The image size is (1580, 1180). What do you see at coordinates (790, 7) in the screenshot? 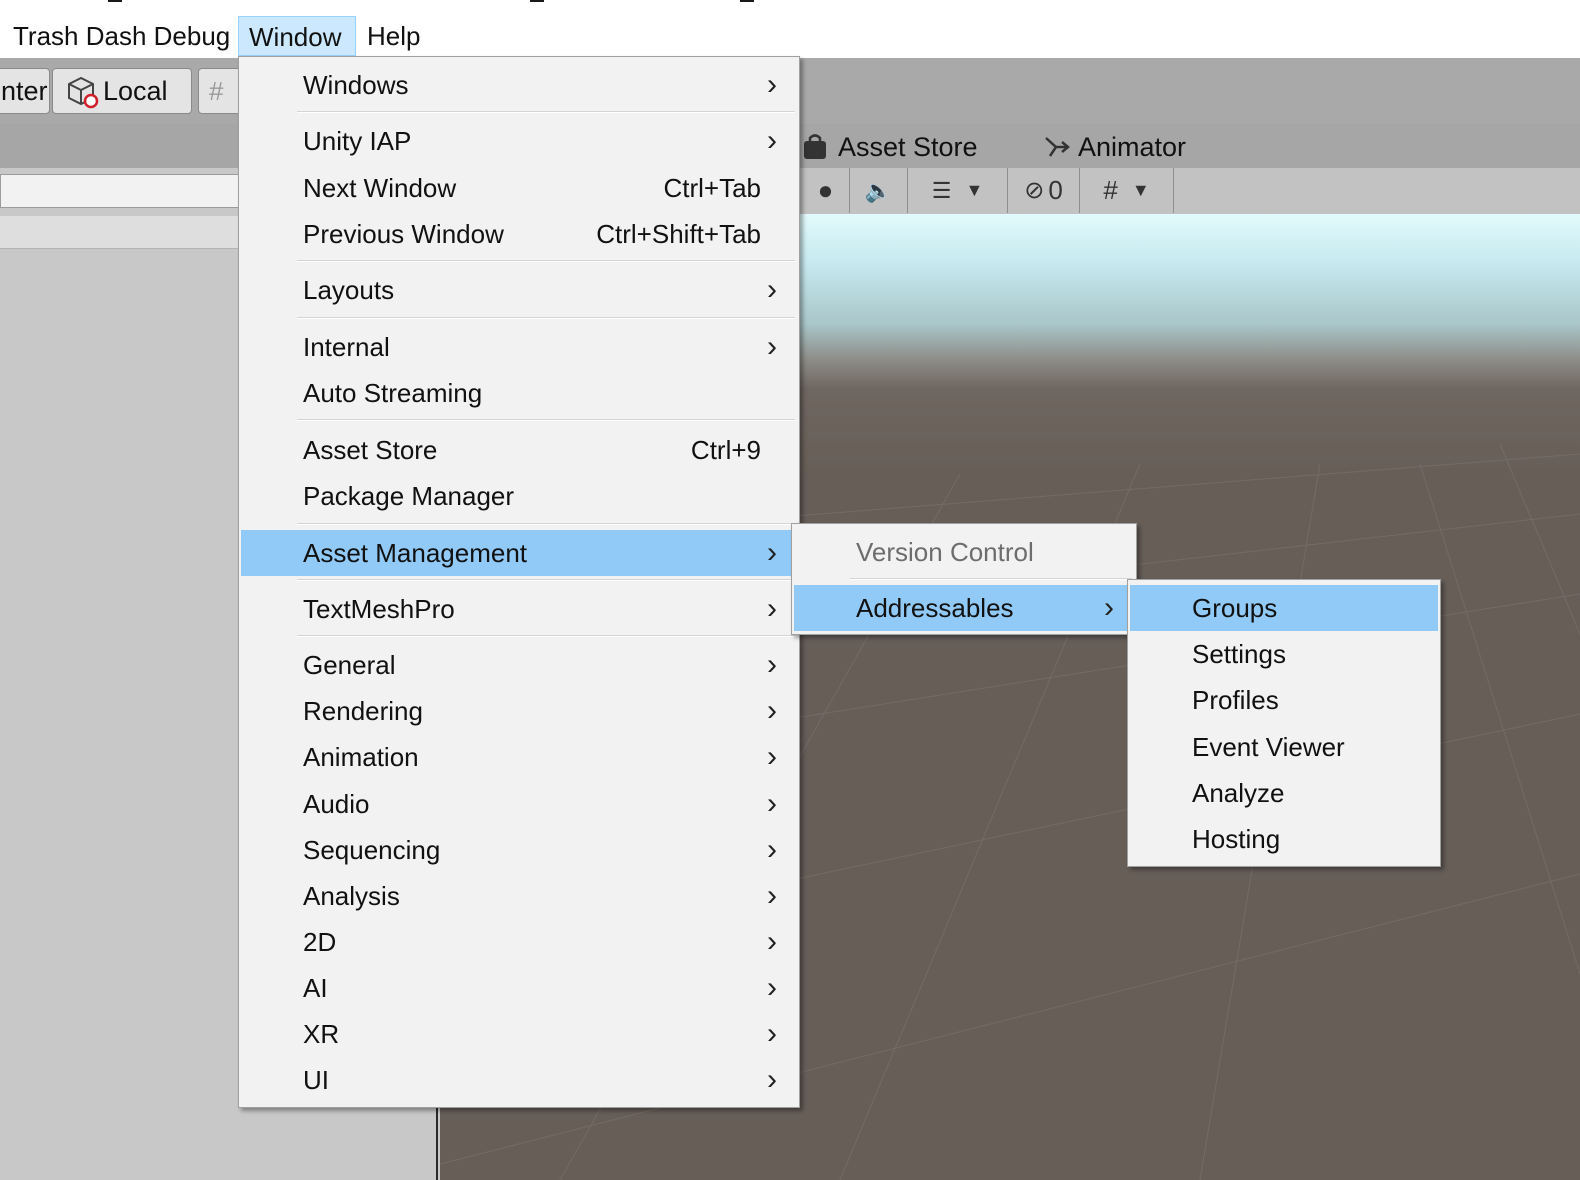
I see `title-strip` at bounding box center [790, 7].